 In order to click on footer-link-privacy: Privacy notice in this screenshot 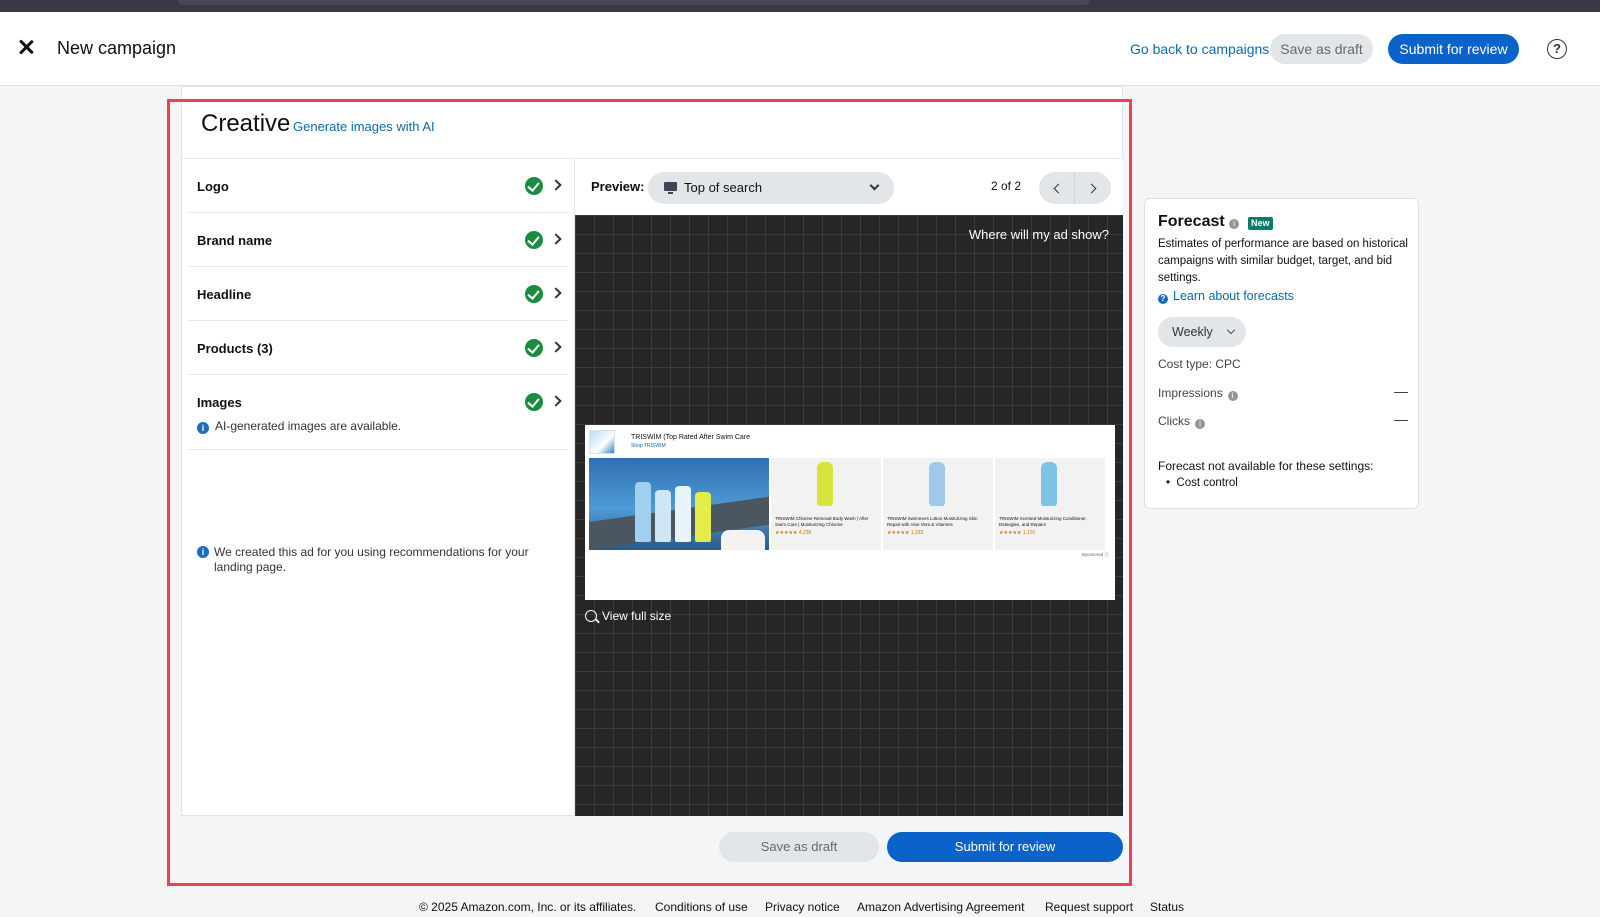, I will do `click(802, 907)`.